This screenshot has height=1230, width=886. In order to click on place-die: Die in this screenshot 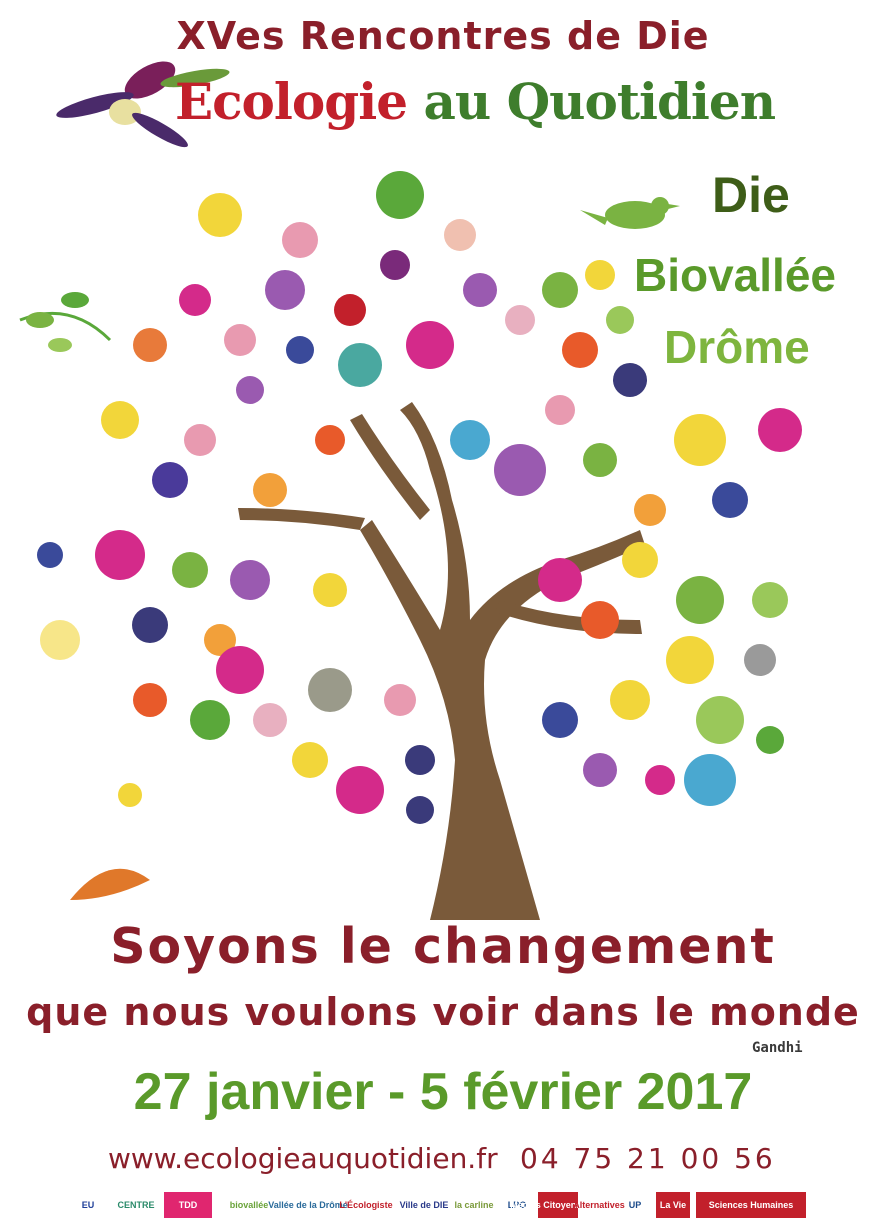, I will do `click(751, 195)`.